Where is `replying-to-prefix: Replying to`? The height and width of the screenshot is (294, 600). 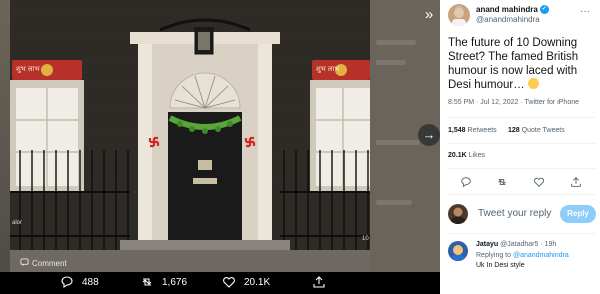 replying-to-prefix: Replying to is located at coordinates (494, 255).